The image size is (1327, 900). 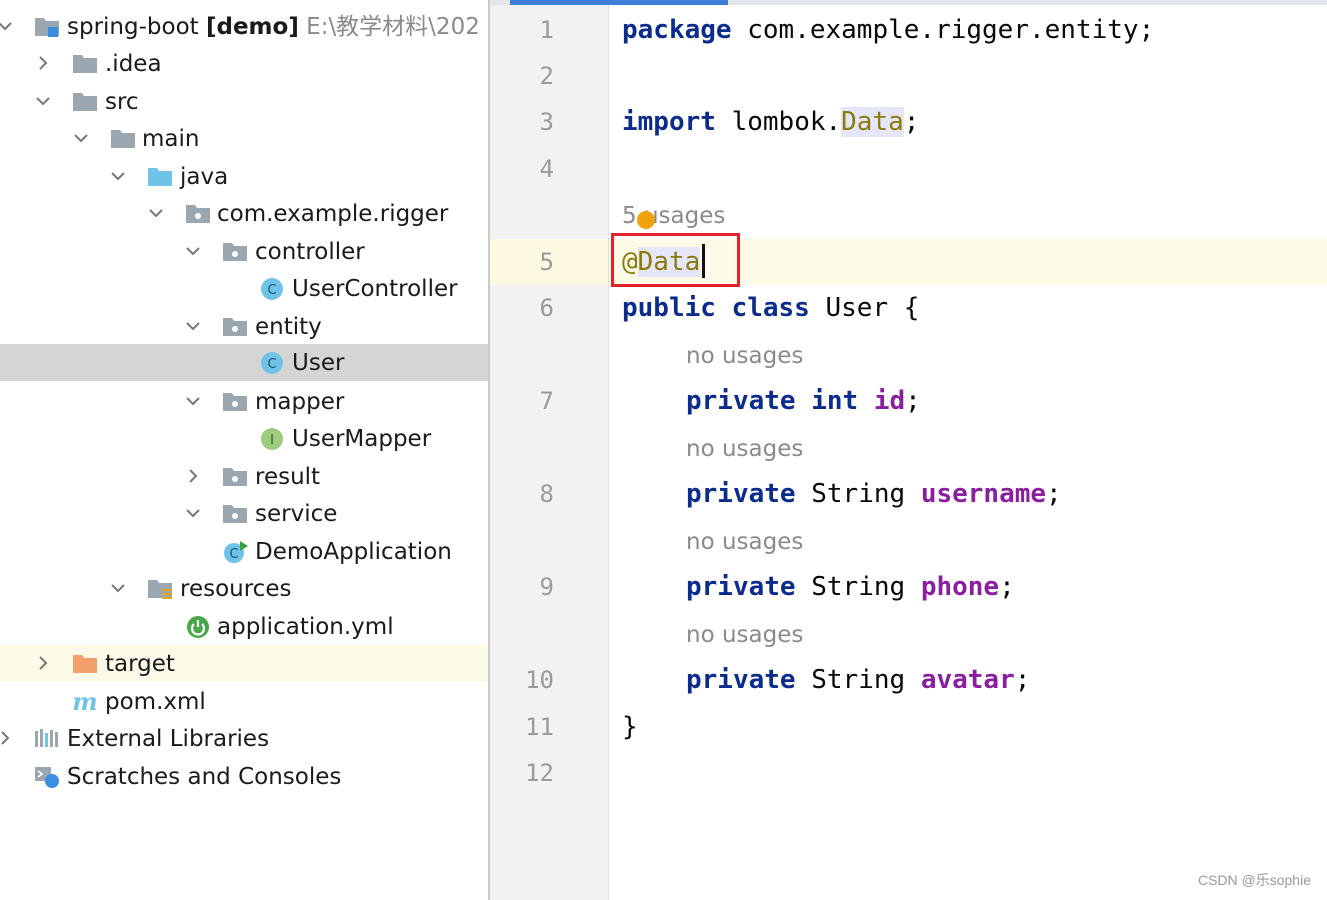 What do you see at coordinates (850, 587) in the screenshot?
I see `code-line-9: private String phone;` at bounding box center [850, 587].